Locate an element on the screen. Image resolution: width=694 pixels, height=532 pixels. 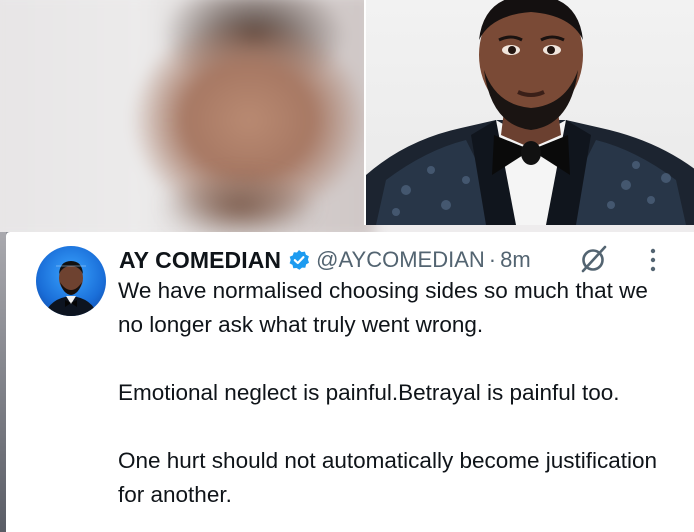
display-name: AY COMEDIAN is located at coordinates (200, 260).